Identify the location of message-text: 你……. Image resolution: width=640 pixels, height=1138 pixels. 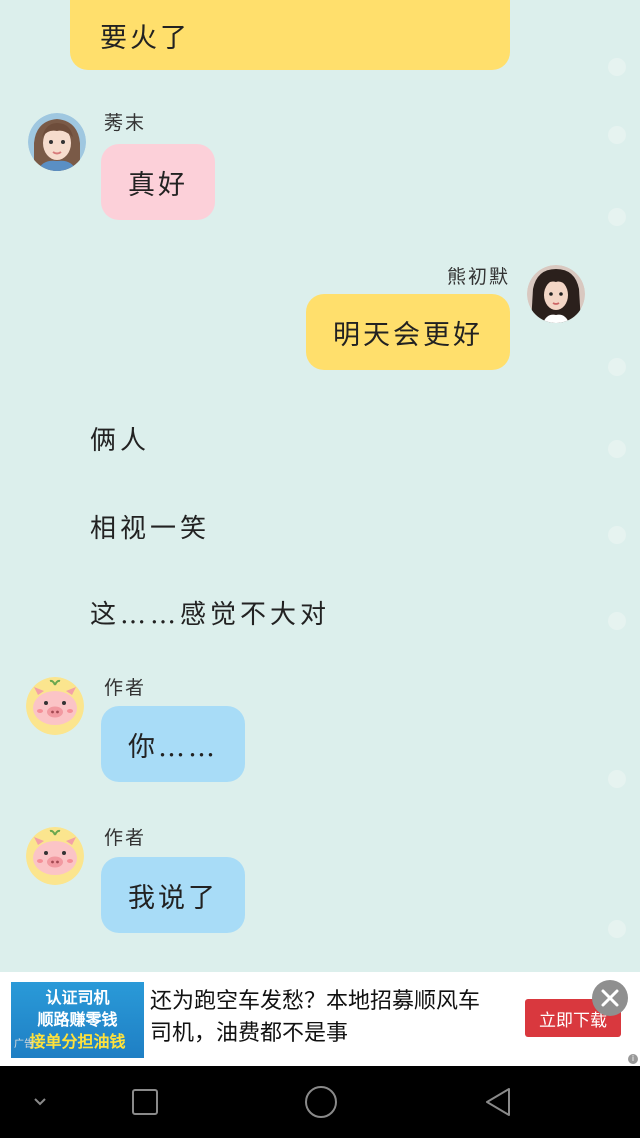
(173, 747).